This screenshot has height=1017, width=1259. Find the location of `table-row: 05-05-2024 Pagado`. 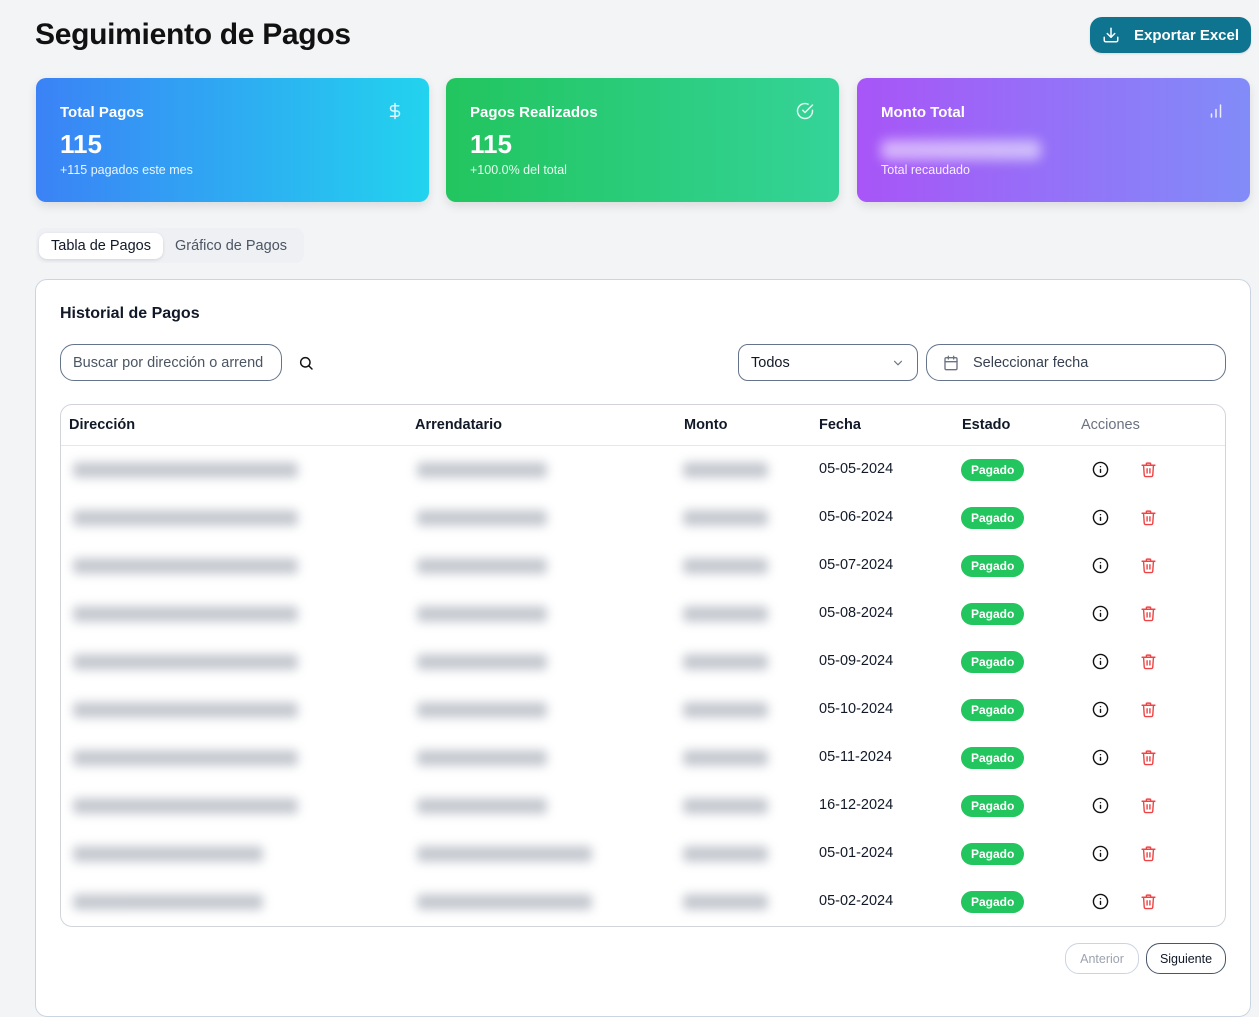

table-row: 05-05-2024 Pagado is located at coordinates (643, 470).